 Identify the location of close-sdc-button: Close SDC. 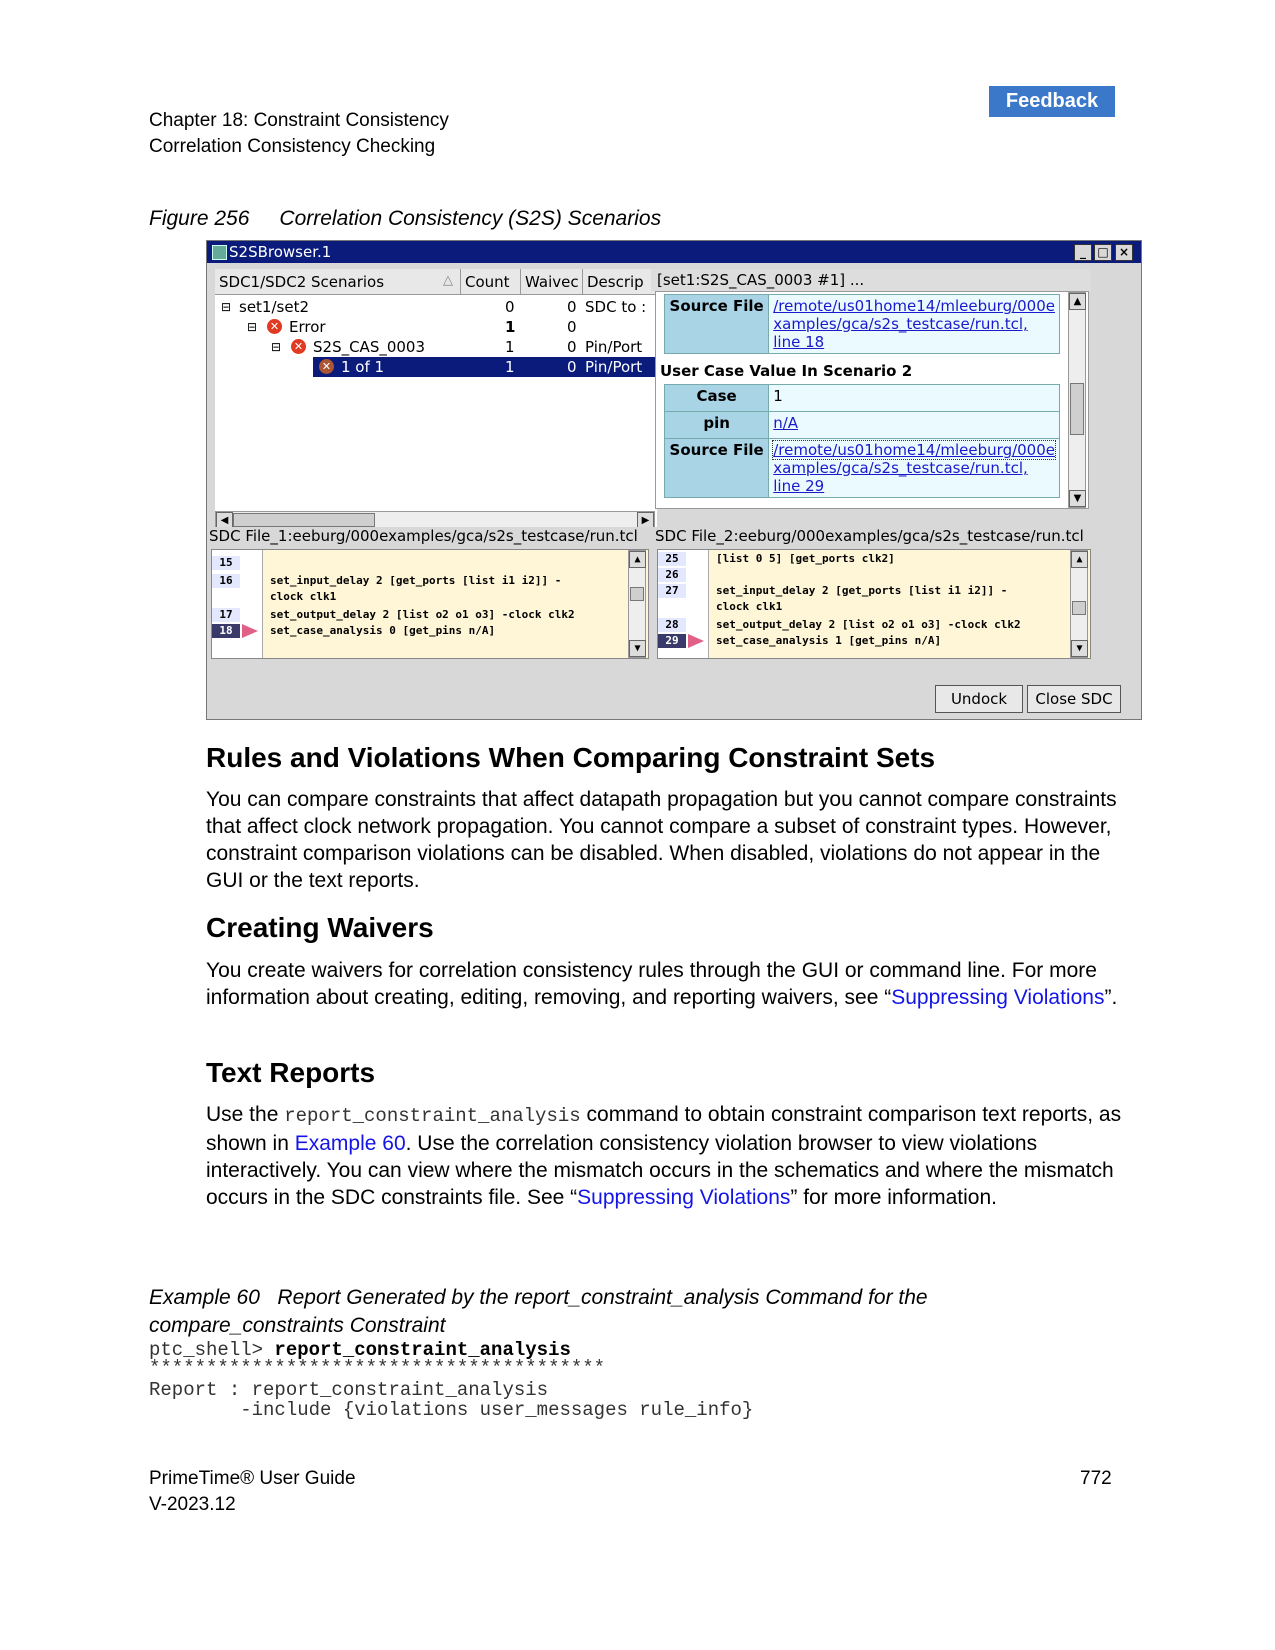
(1074, 699).